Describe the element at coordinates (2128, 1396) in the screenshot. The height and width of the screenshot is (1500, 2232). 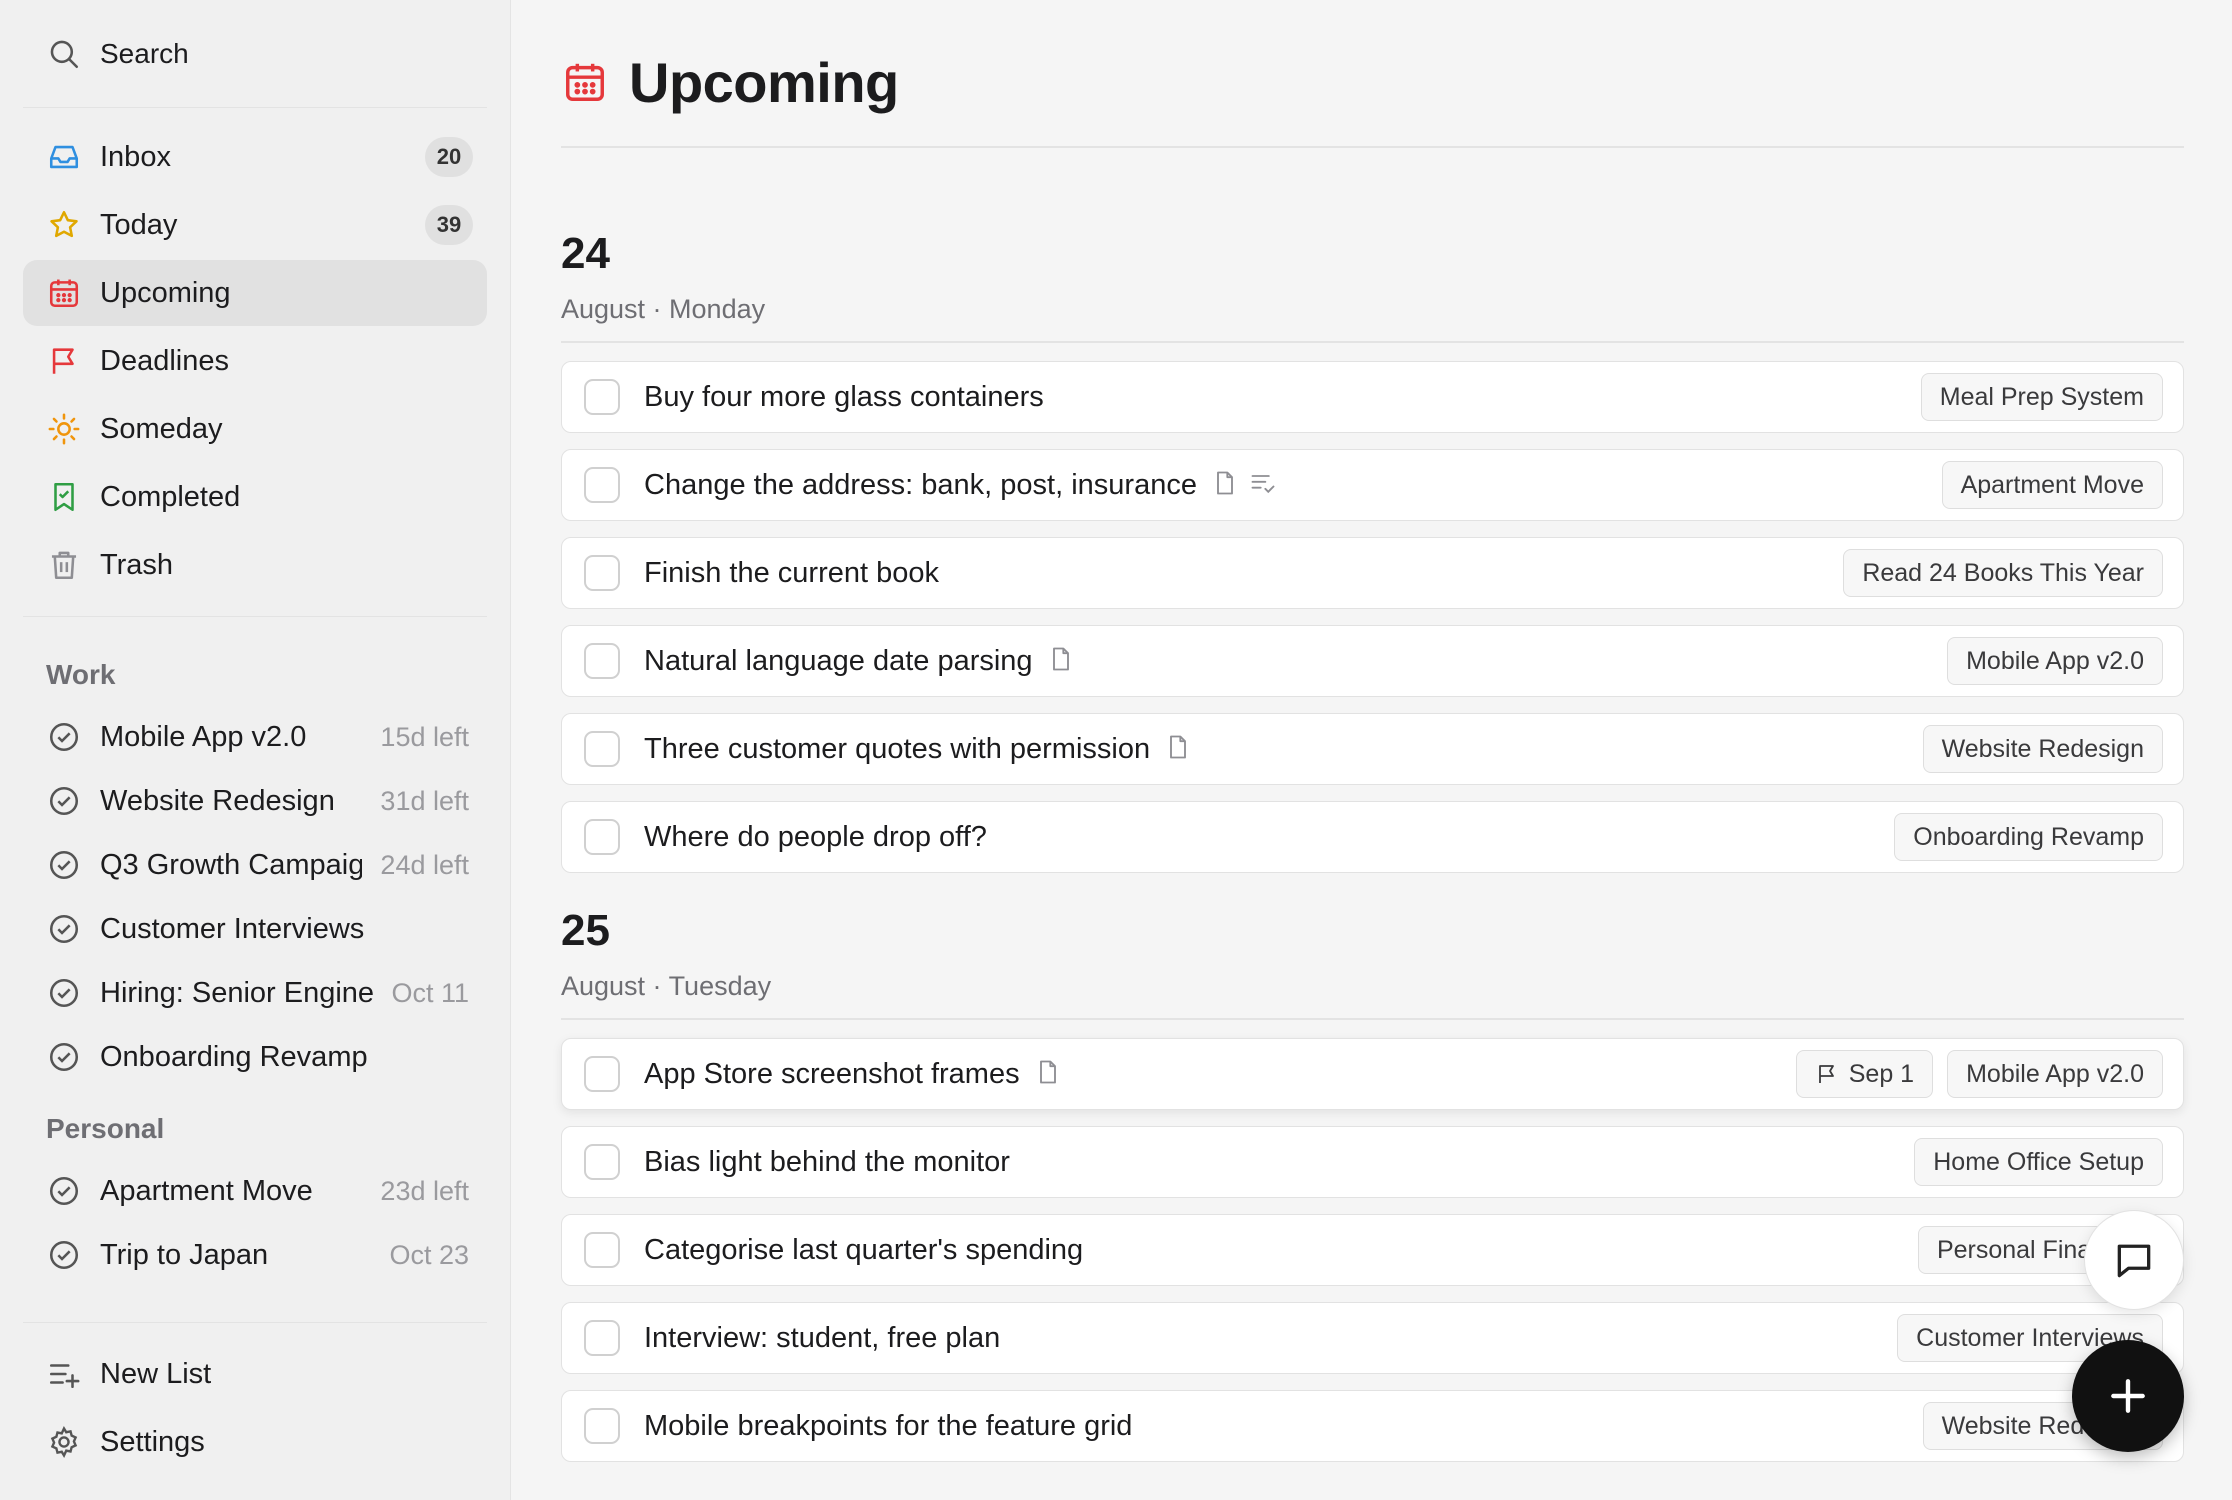
I see `add-task-button` at that location.